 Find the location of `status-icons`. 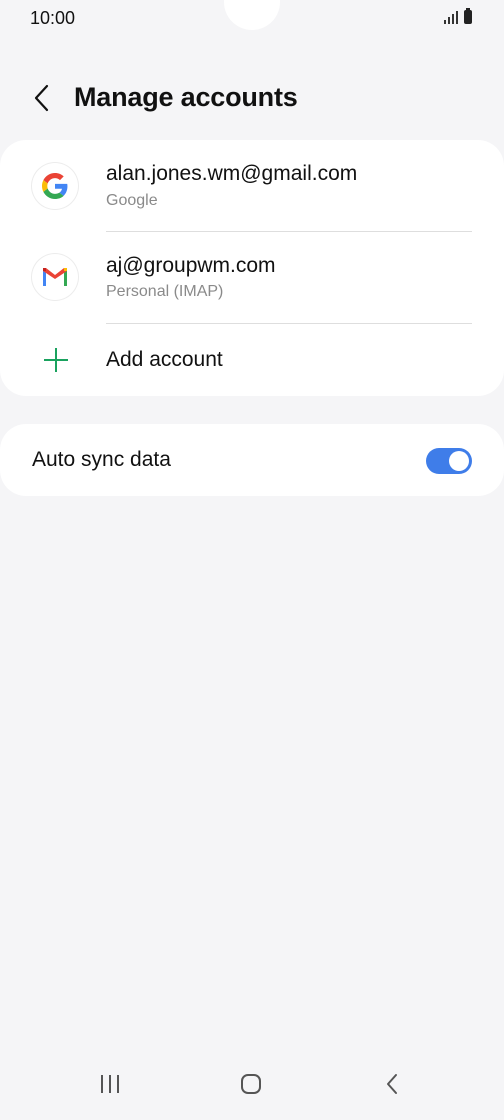

status-icons is located at coordinates (458, 16).